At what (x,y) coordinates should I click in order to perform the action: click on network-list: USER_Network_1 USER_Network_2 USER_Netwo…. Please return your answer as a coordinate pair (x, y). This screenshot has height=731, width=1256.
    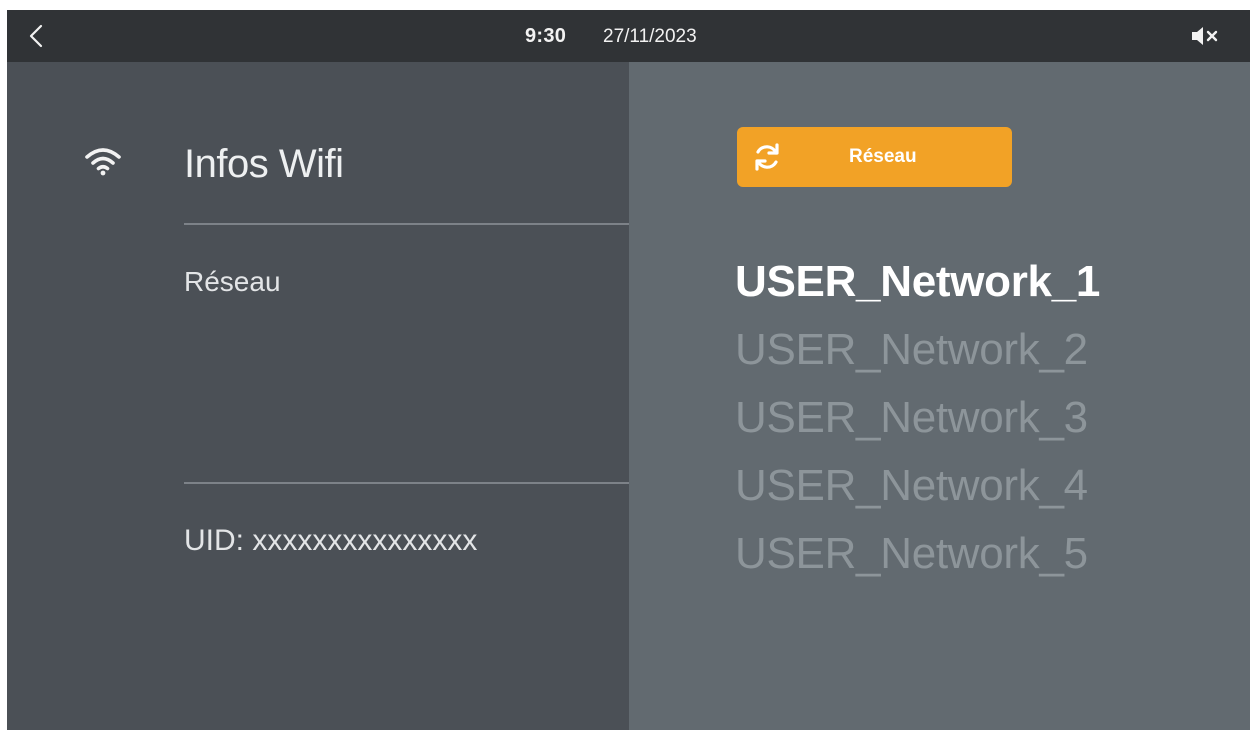
    Looking at the image, I should click on (917, 418).